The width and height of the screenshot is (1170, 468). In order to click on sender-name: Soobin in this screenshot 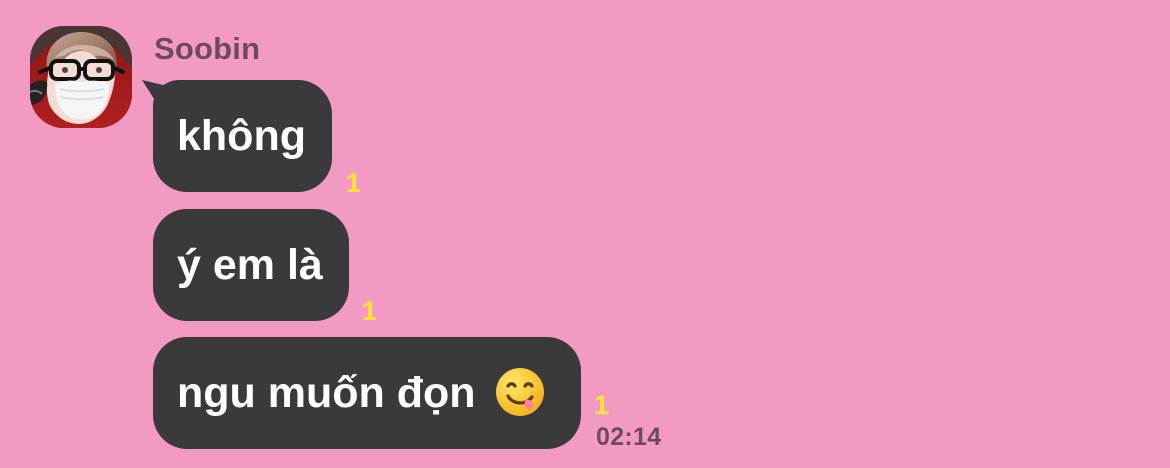, I will do `click(207, 48)`.